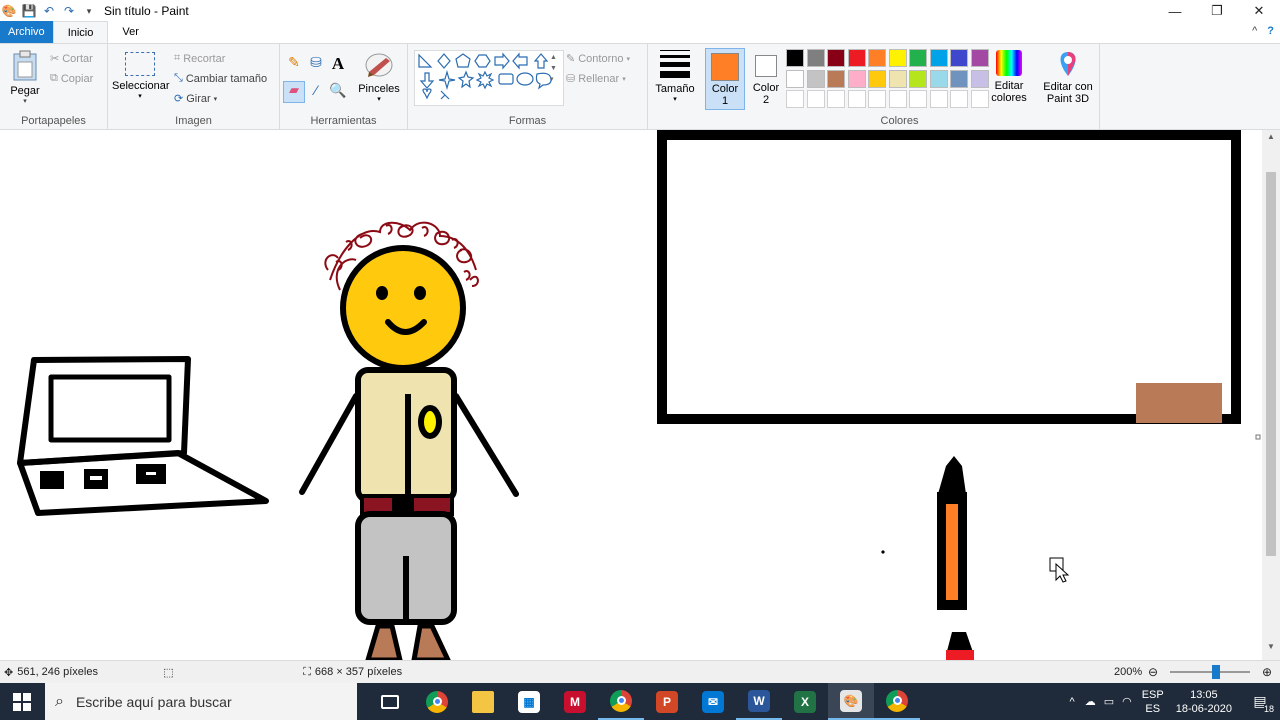  I want to click on chrome-icon, so click(437, 701).